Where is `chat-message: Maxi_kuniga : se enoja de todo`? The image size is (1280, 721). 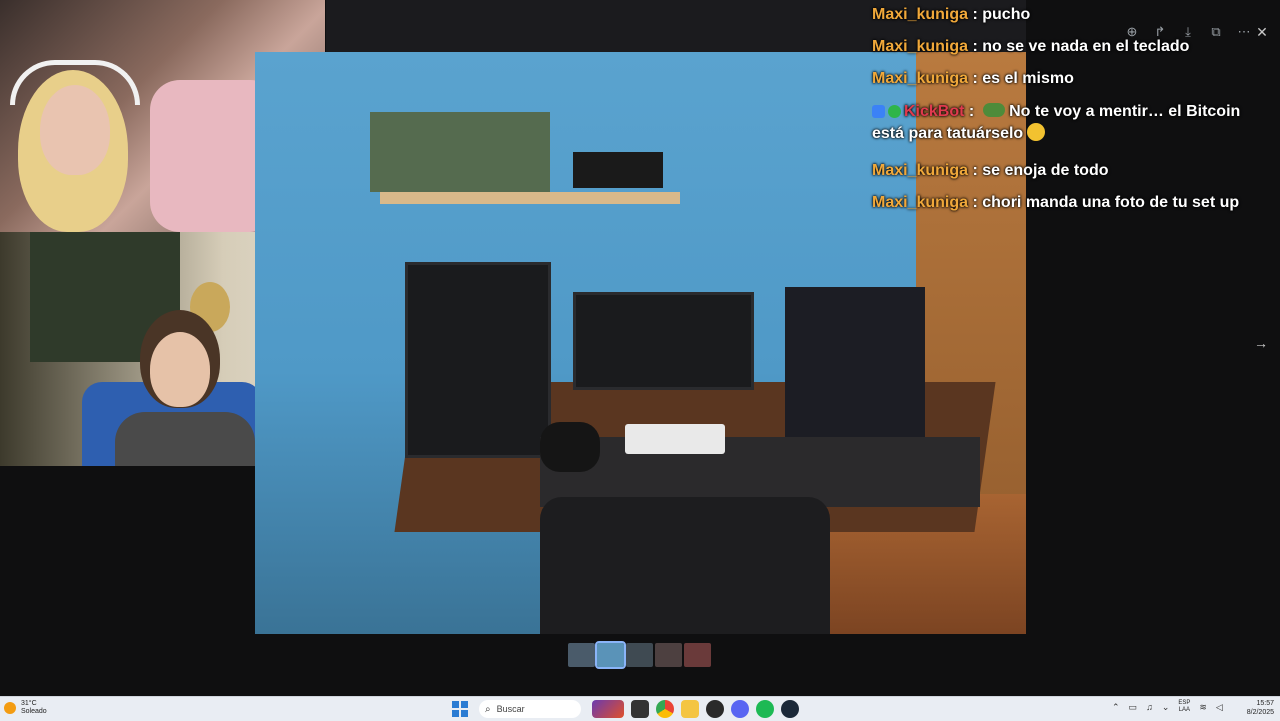 chat-message: Maxi_kuniga : se enoja de todo is located at coordinates (990, 170).